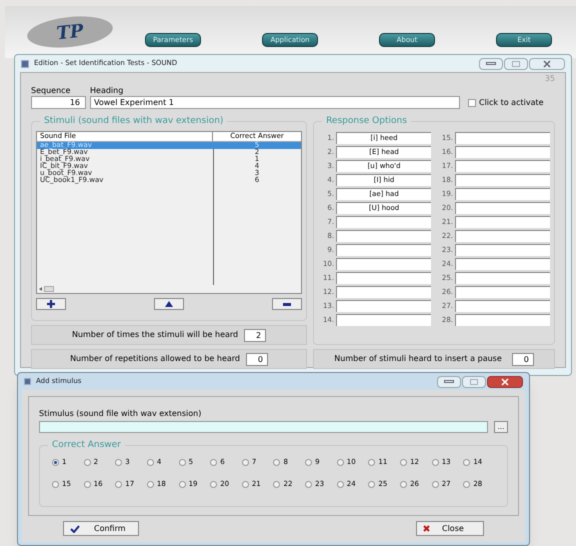  Describe the element at coordinates (511, 102) in the screenshot. I see `checkbox-label: Click to activate` at that location.